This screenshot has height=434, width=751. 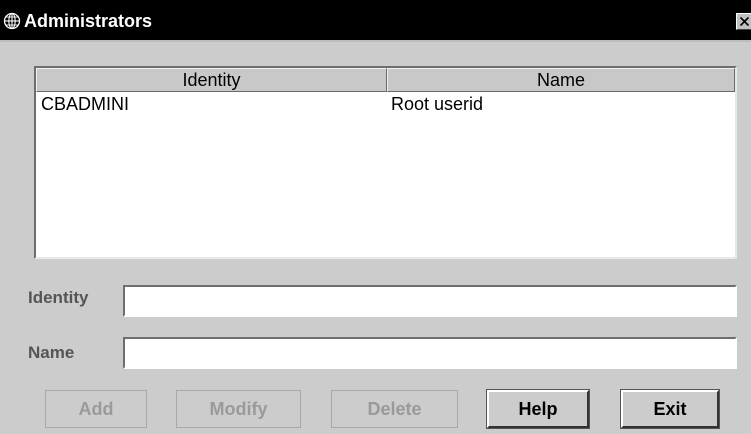 I want to click on close-button, so click(x=743, y=21).